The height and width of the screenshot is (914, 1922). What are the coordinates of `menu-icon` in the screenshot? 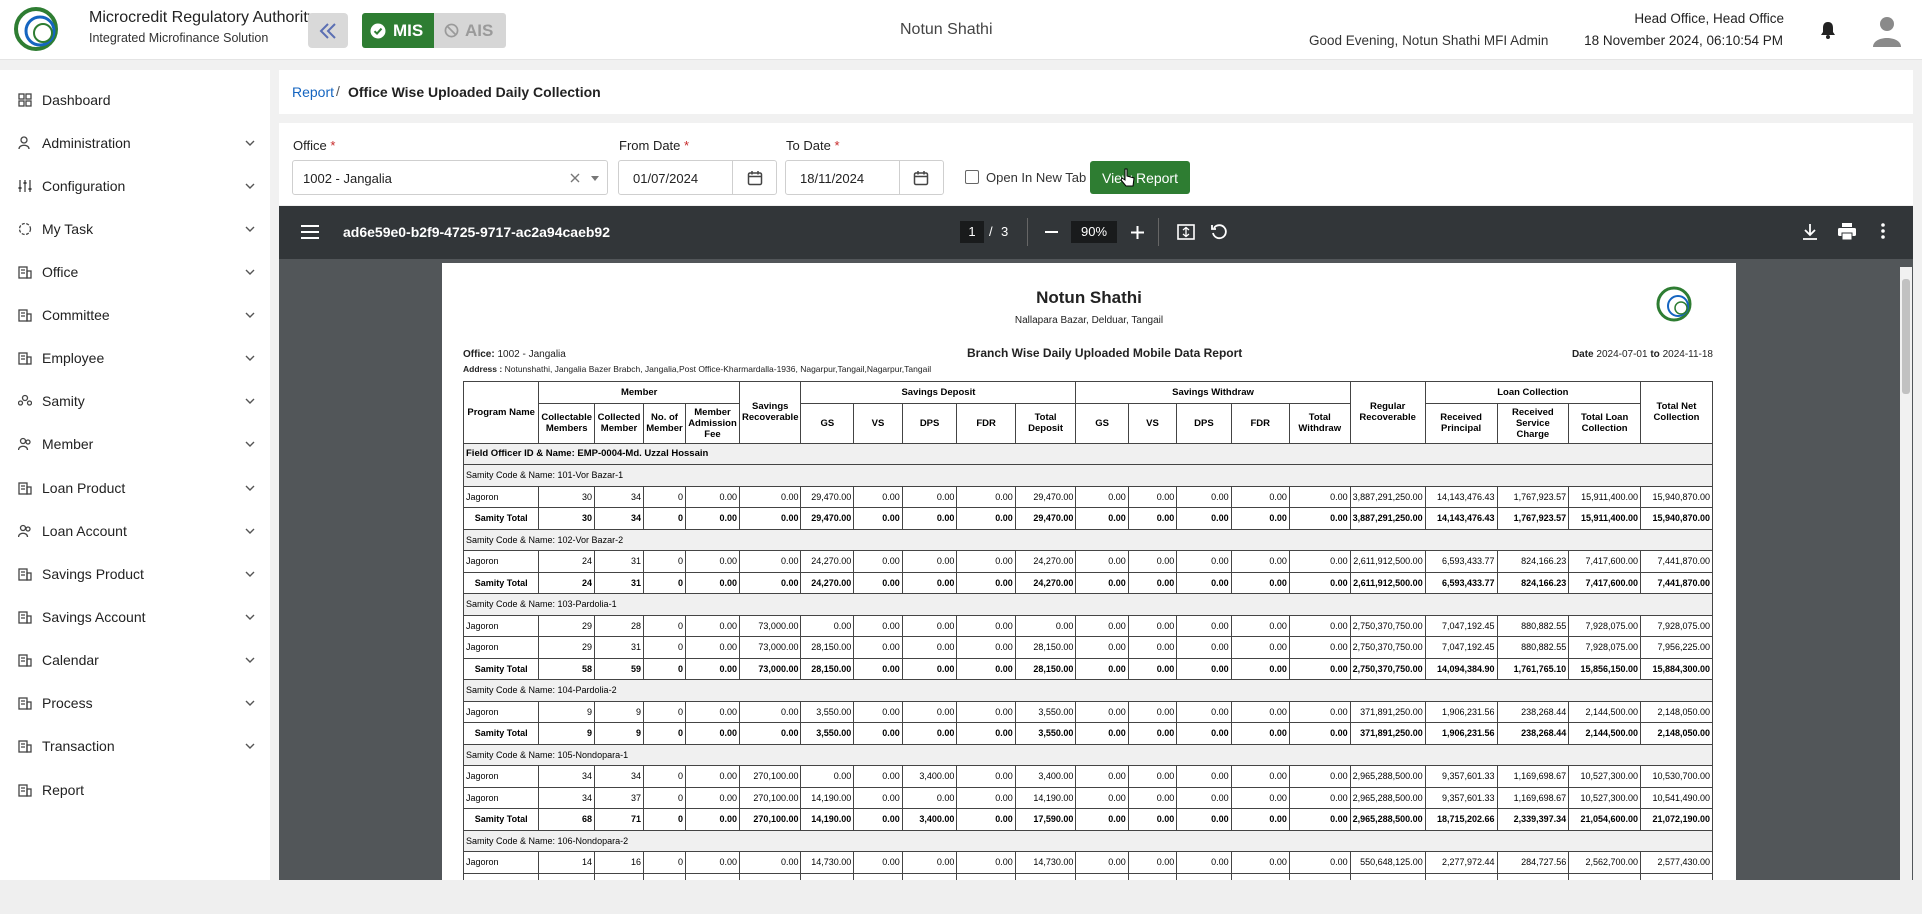 It's located at (310, 232).